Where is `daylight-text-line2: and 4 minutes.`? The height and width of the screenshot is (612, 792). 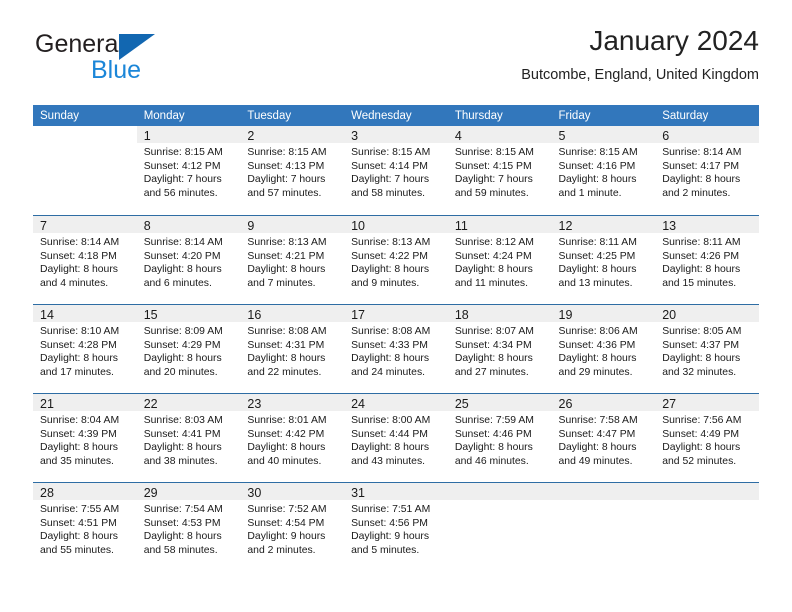 daylight-text-line2: and 4 minutes. is located at coordinates (74, 283).